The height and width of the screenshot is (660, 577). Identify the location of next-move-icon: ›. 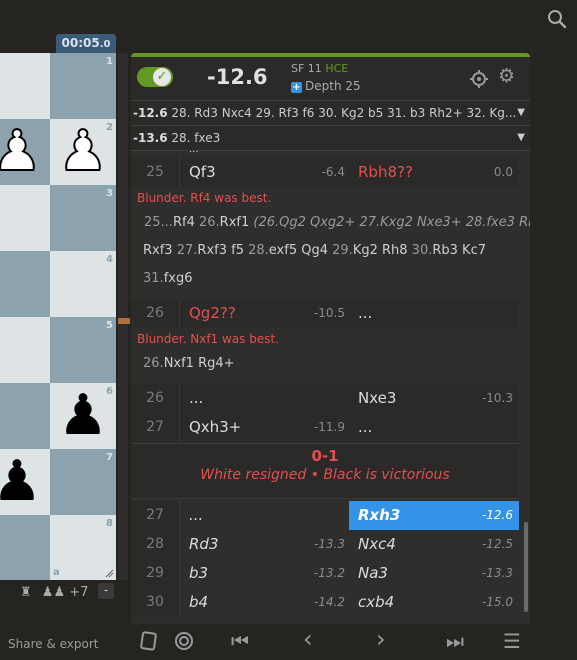
(381, 639).